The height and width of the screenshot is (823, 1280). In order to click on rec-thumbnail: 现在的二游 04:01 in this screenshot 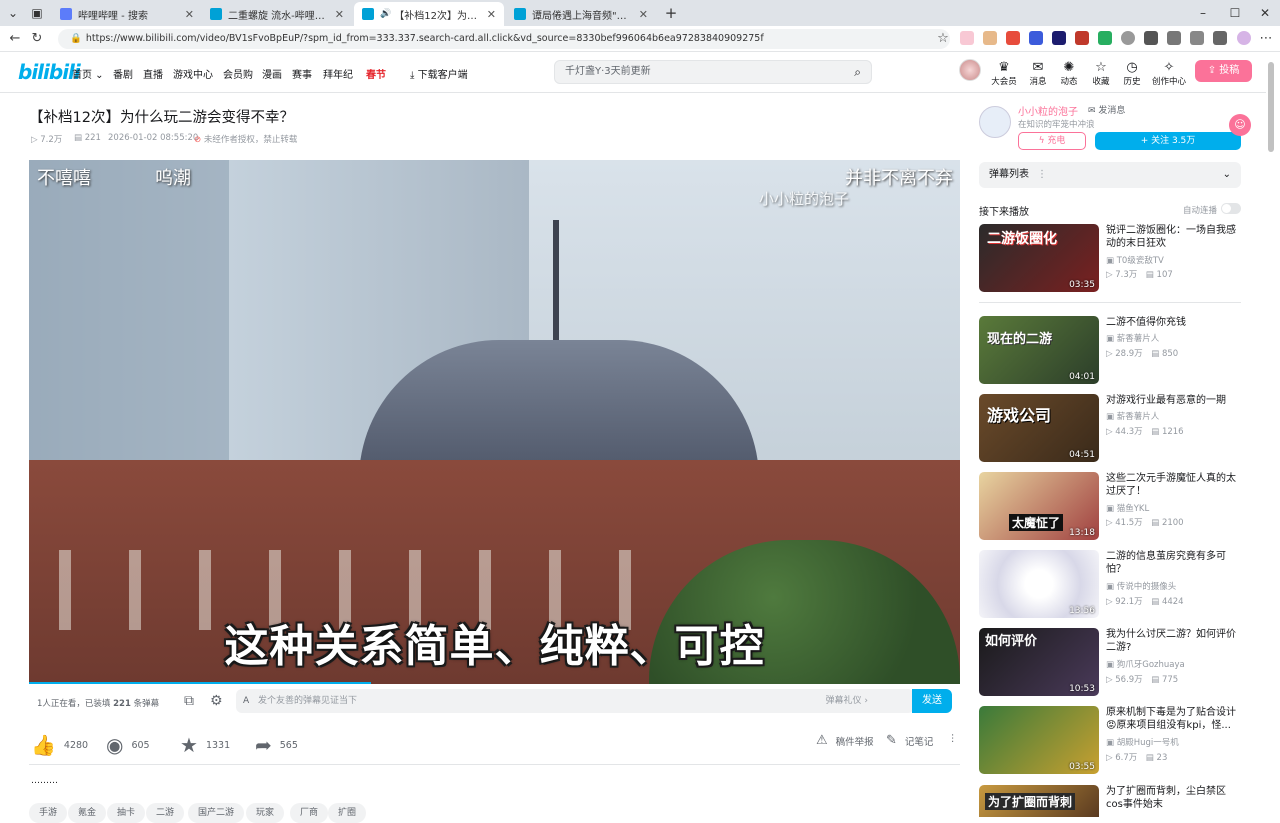, I will do `click(1039, 350)`.